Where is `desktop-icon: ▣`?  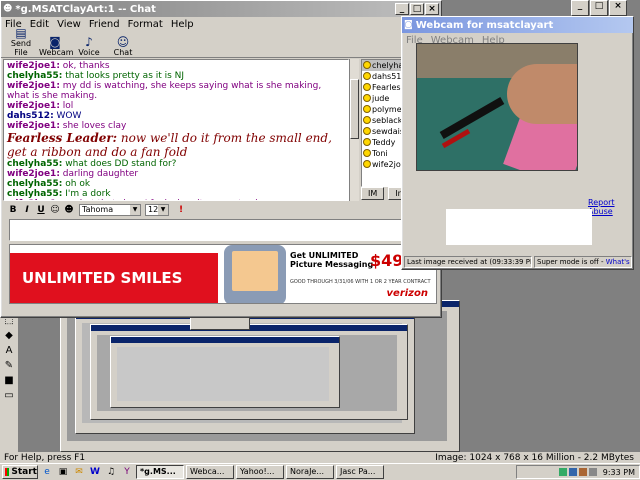 desktop-icon: ▣ is located at coordinates (63, 472).